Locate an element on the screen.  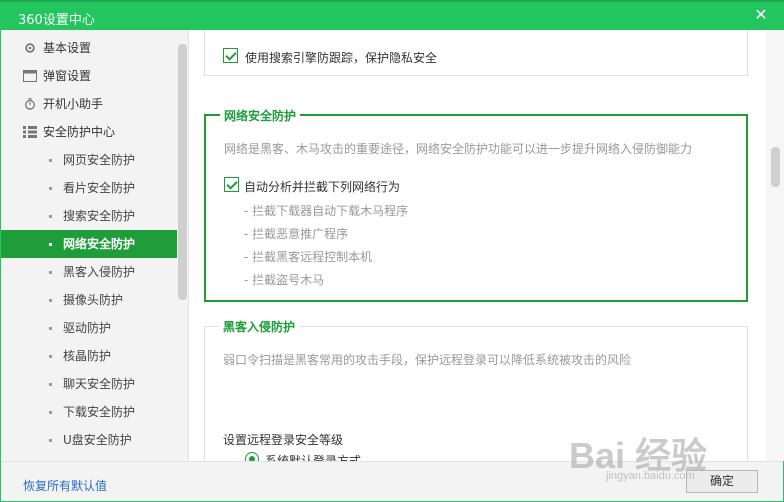
sidebar-subitem-hacker-protection: 黑客入侵防护 is located at coordinates (89, 272).